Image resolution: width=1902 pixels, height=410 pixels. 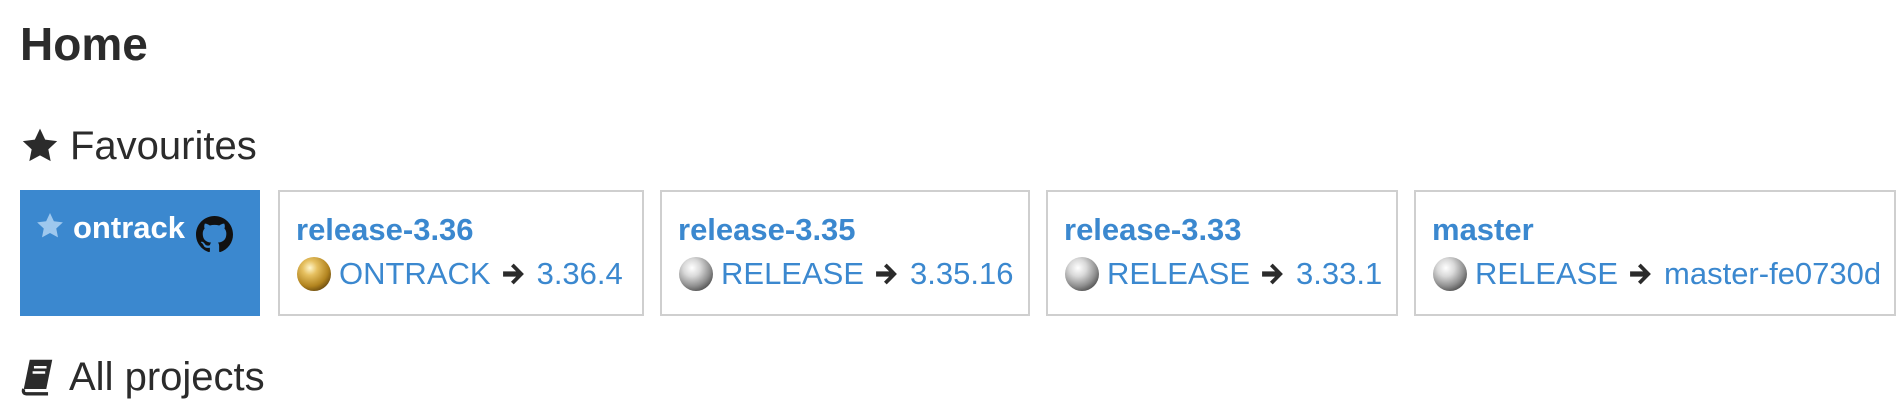 I want to click on build-link: 3.35.16, so click(x=961, y=274).